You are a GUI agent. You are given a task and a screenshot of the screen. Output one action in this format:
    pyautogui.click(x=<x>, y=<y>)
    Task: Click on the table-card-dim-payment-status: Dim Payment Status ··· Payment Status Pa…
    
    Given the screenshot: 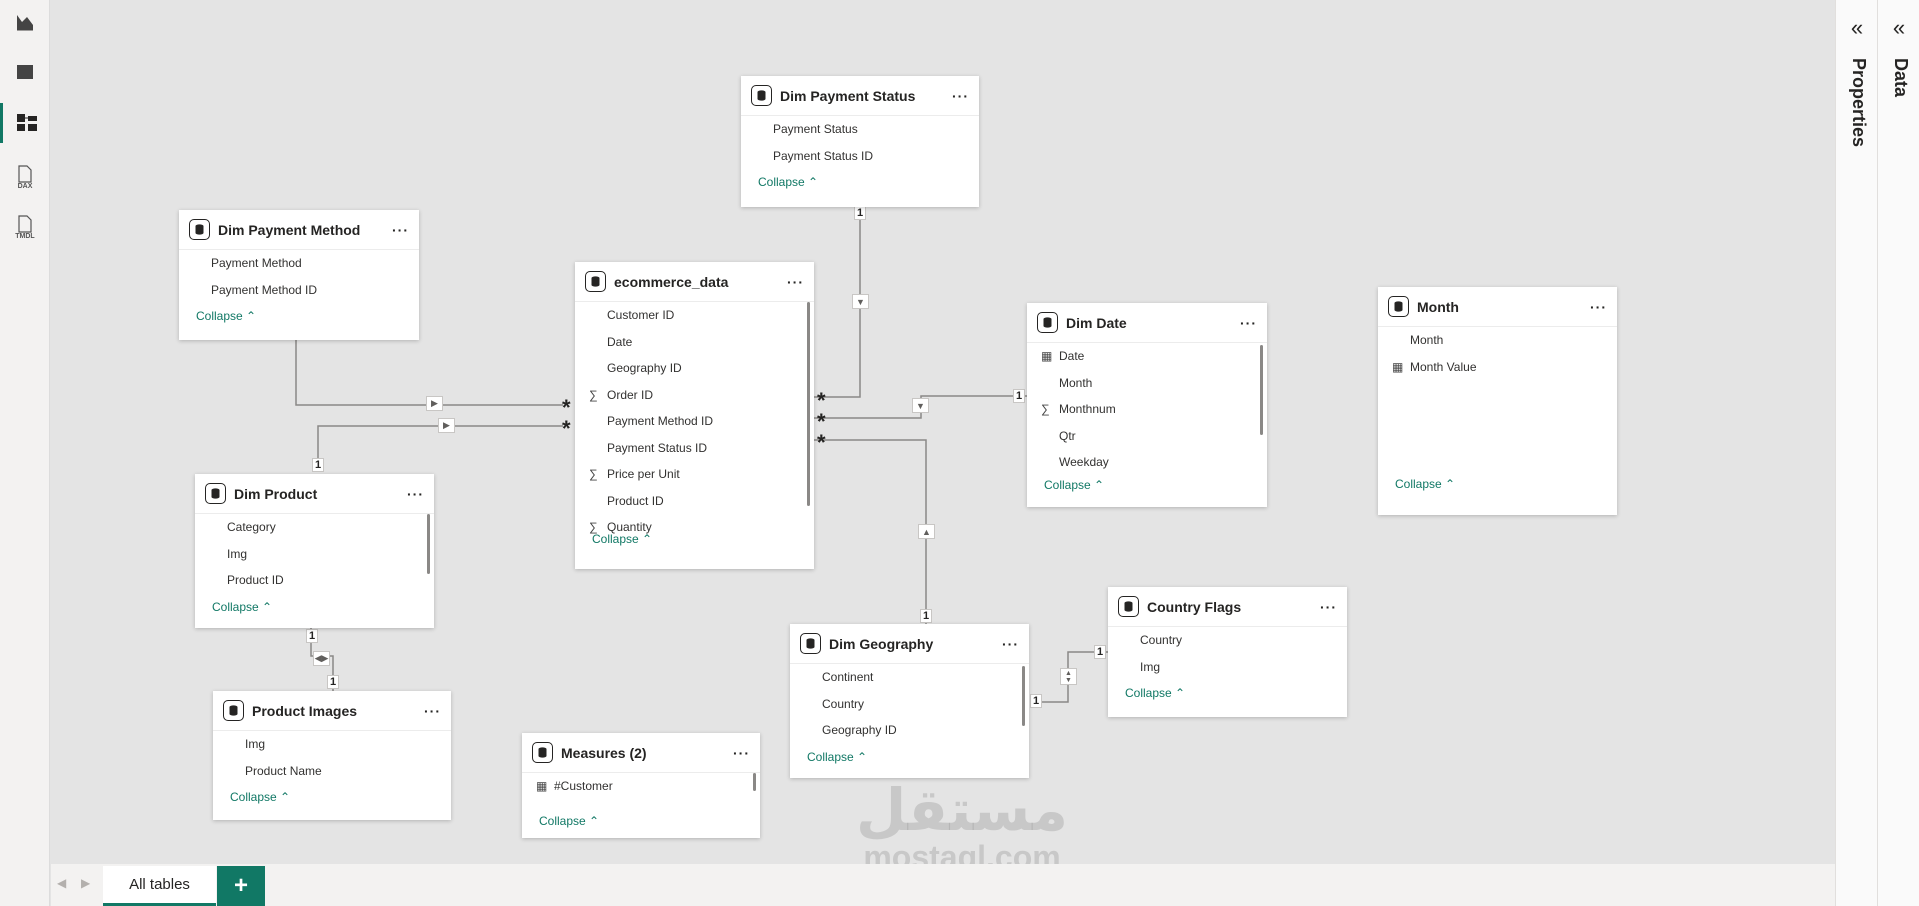 What is the action you would take?
    pyautogui.click(x=860, y=141)
    